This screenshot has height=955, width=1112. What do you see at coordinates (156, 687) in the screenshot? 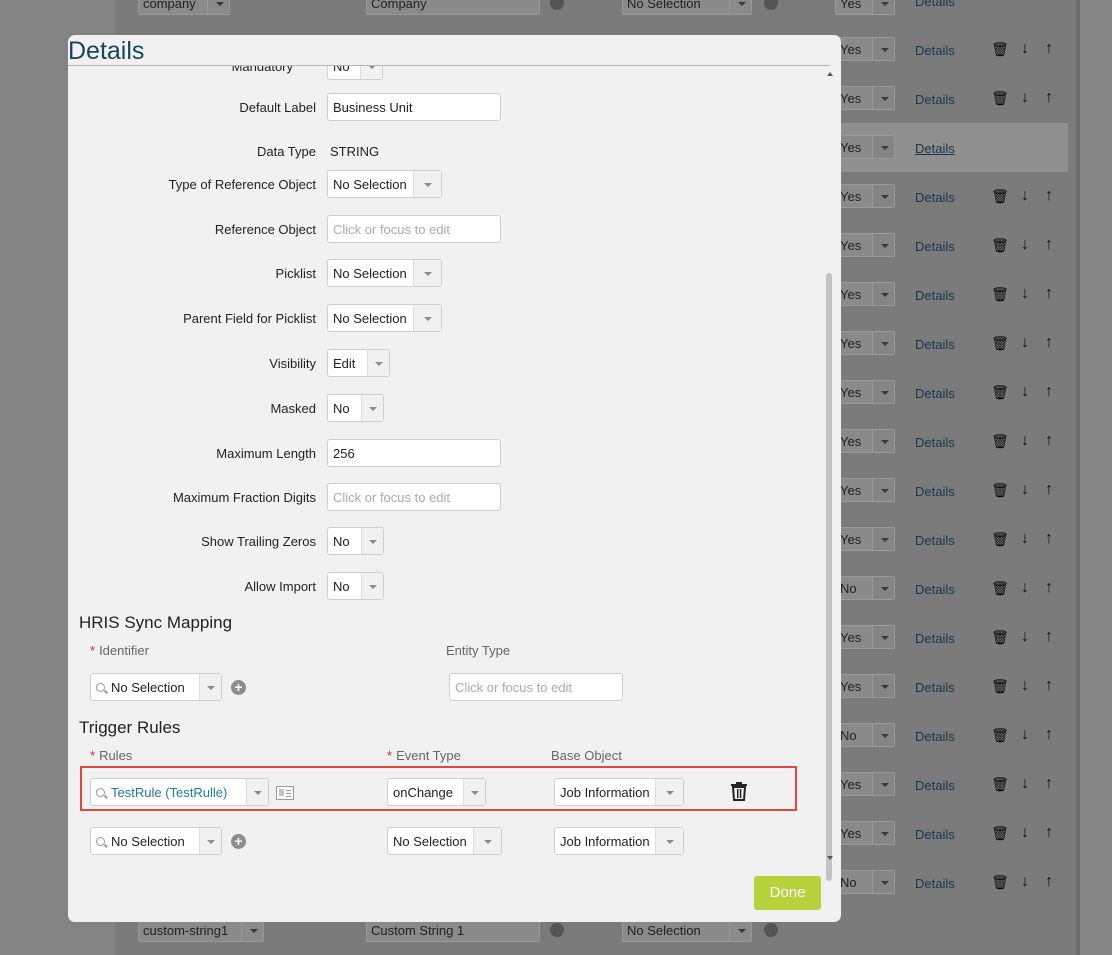
I see `identifier-select: No Selection` at bounding box center [156, 687].